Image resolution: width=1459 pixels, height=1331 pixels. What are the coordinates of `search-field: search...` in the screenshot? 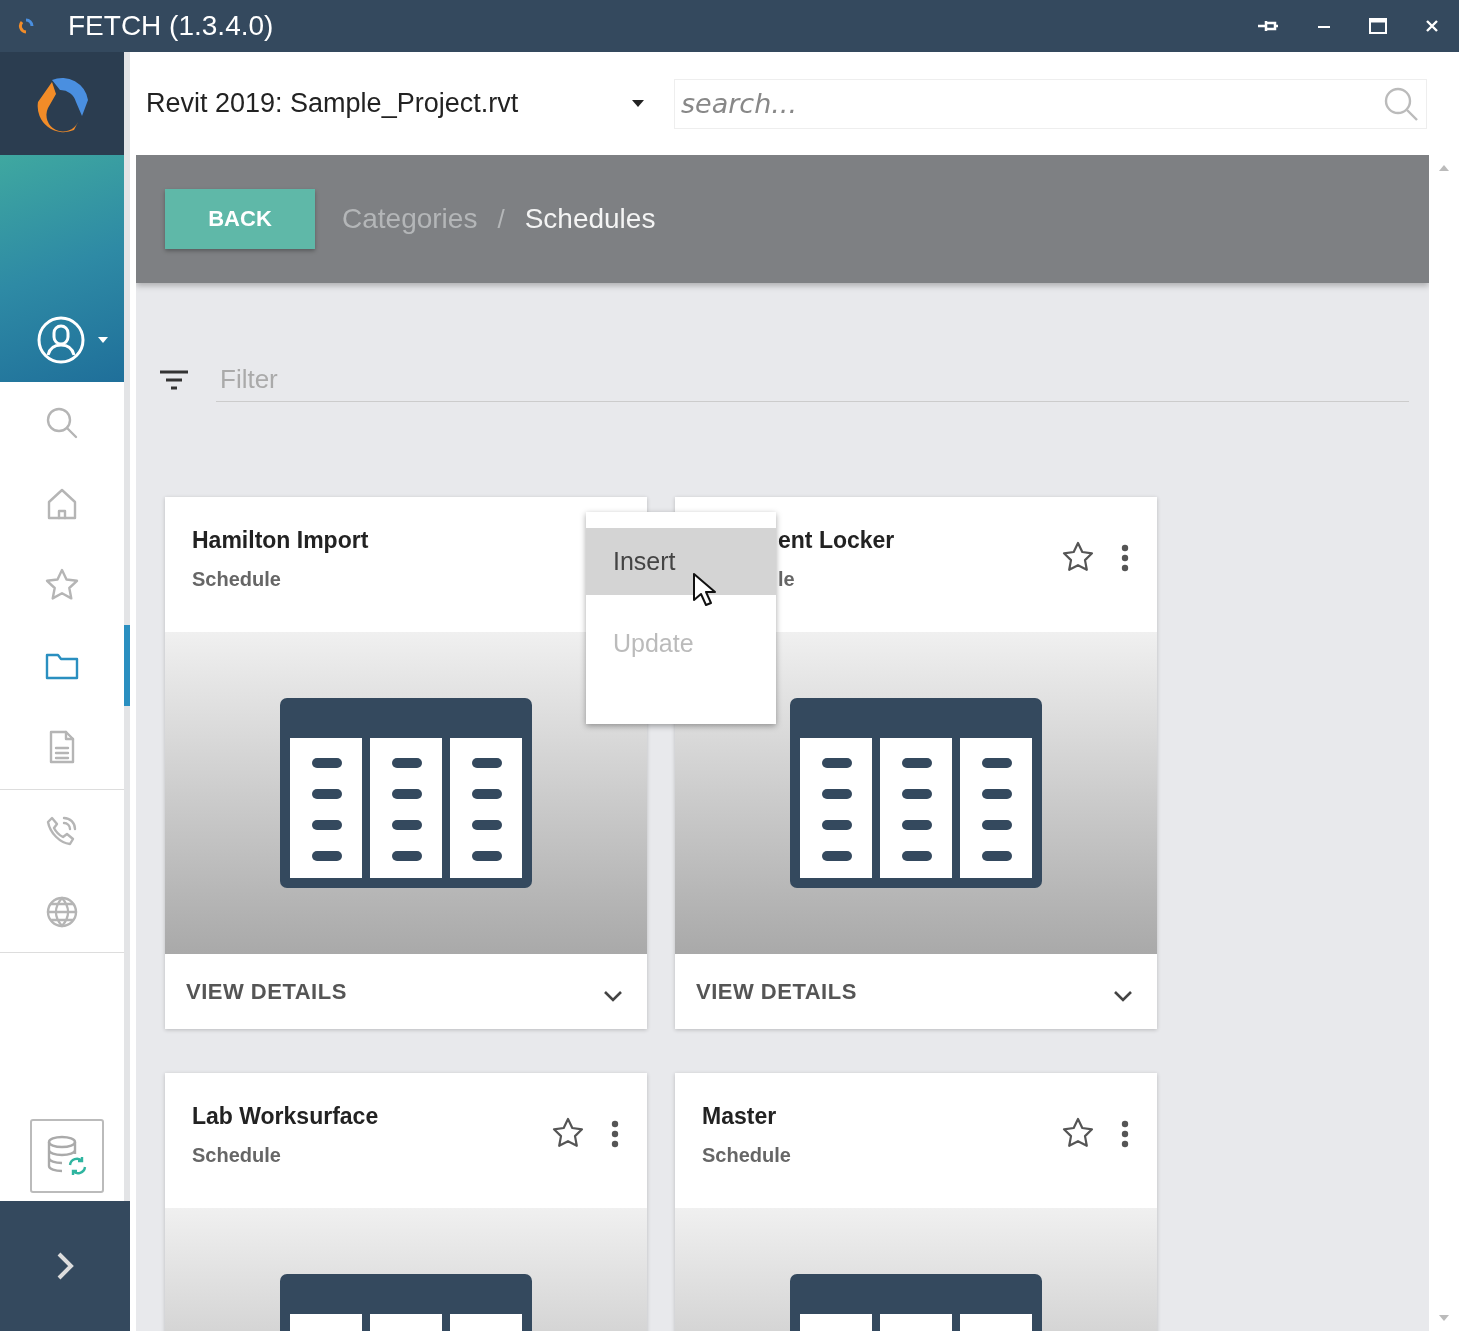 It's located at (1050, 103).